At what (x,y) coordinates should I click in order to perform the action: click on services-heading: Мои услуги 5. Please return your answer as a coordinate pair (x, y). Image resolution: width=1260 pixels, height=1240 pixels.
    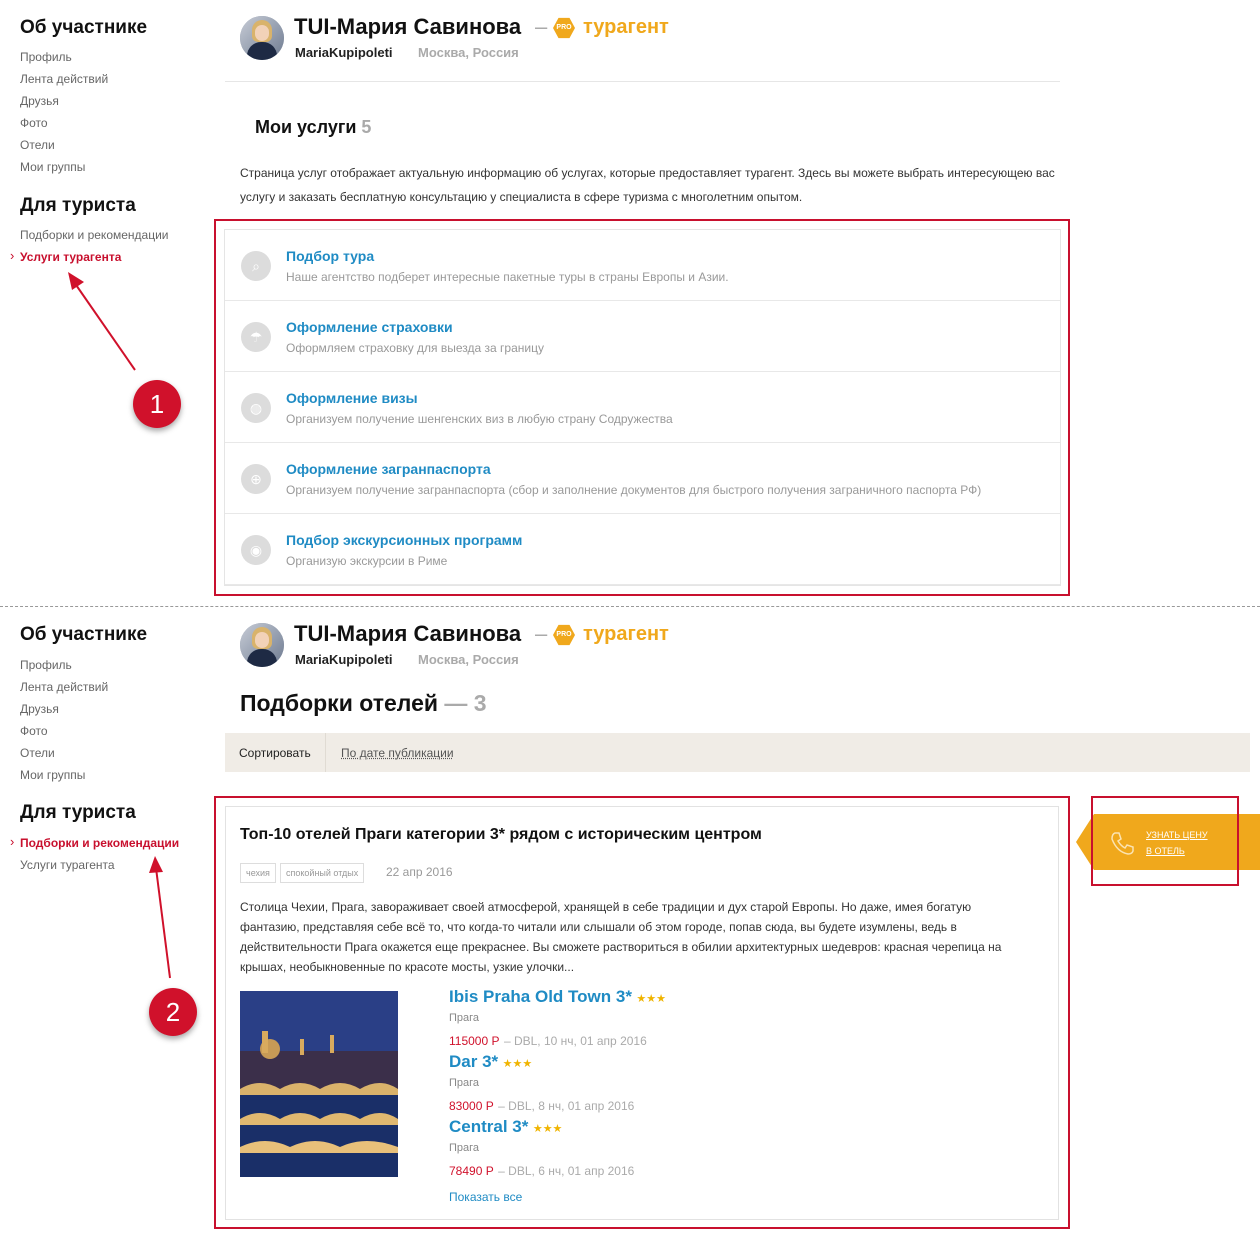
    Looking at the image, I should click on (313, 127).